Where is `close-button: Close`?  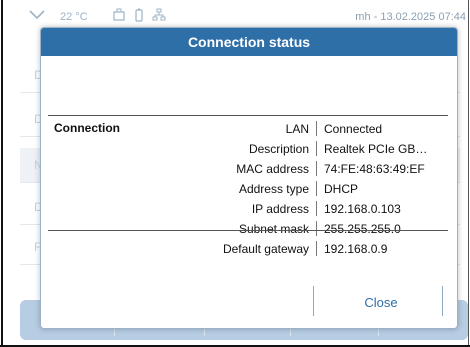
close-button: Close is located at coordinates (381, 302).